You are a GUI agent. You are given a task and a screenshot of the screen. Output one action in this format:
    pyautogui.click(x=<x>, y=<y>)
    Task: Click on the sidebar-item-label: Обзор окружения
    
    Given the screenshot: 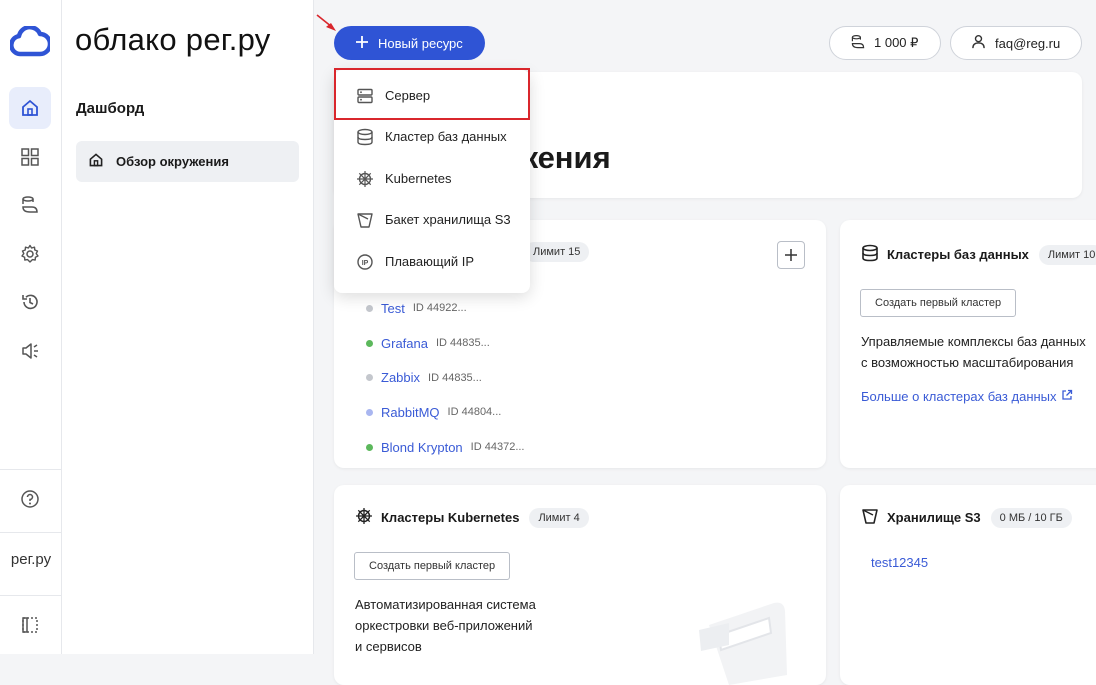 What is the action you would take?
    pyautogui.click(x=172, y=161)
    